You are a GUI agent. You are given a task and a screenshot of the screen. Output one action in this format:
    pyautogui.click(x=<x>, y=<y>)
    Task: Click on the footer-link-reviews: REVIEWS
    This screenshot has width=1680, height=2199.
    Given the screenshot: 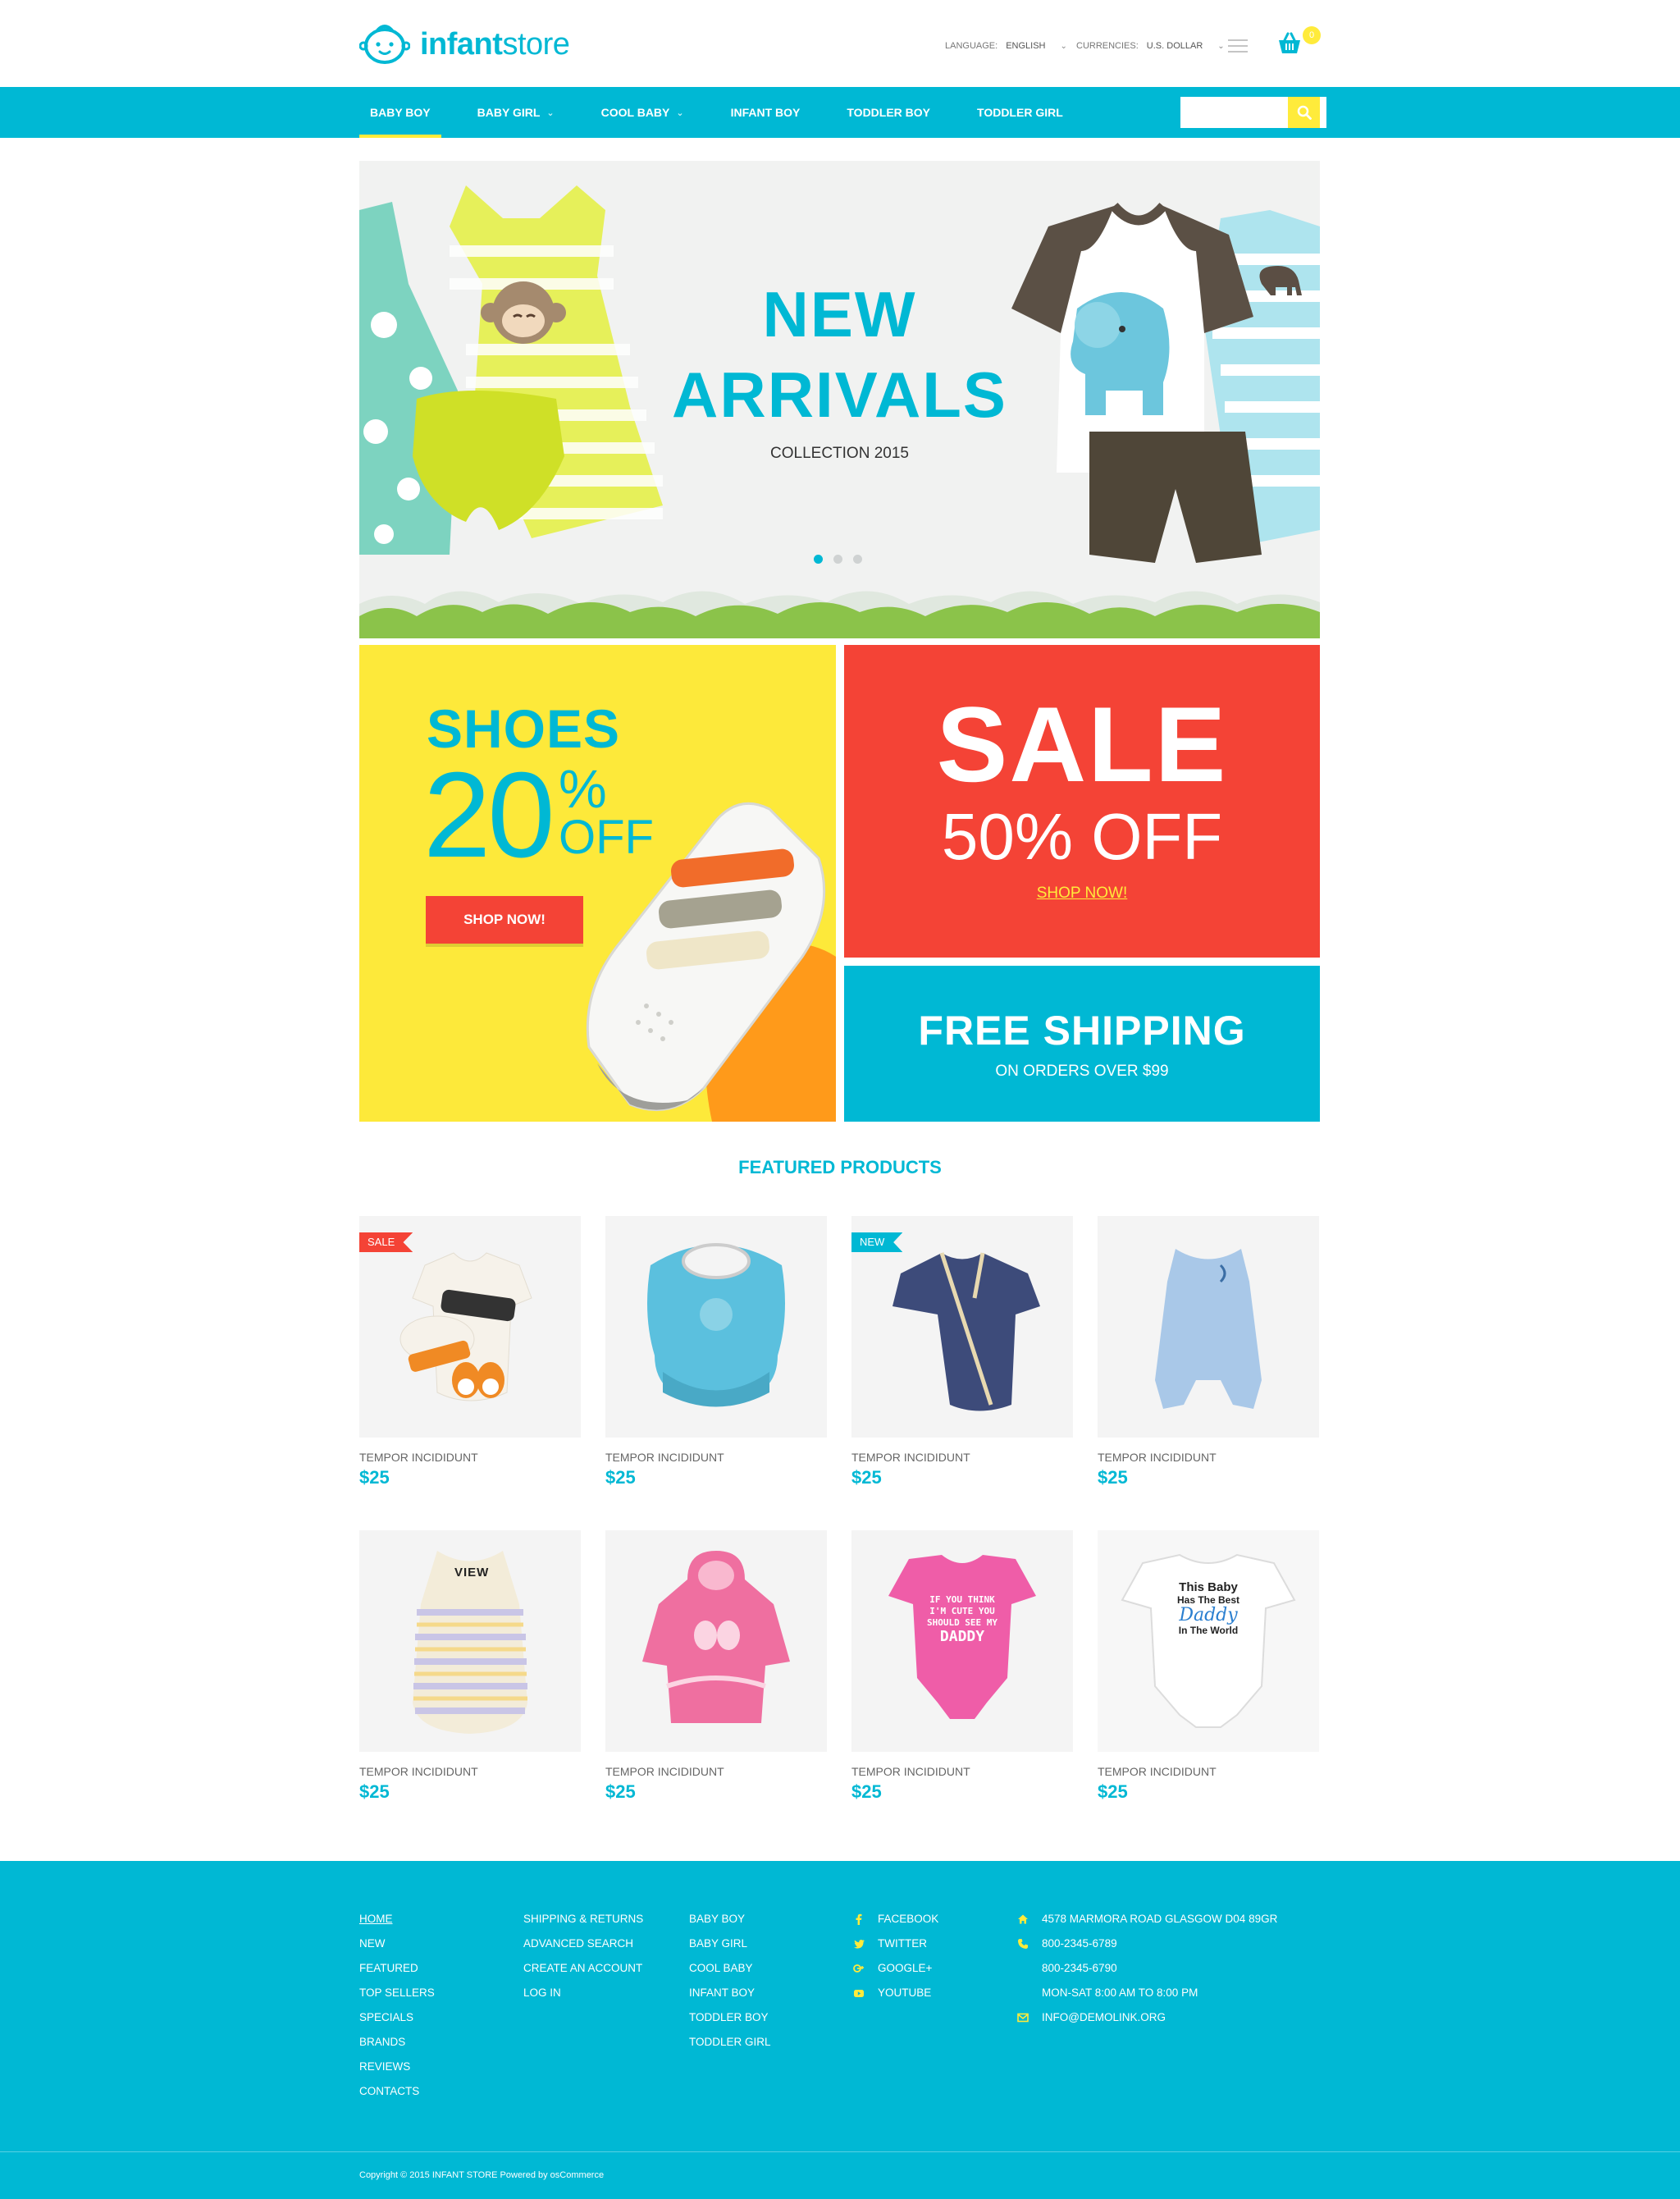 What is the action you would take?
    pyautogui.click(x=397, y=2067)
    